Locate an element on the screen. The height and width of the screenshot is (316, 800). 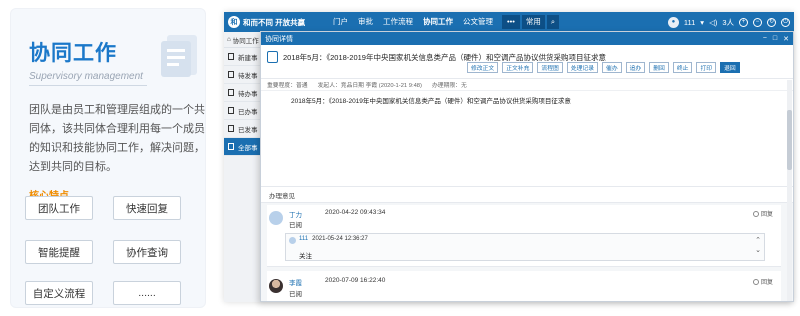
feature-collab-query: 协作查询 is located at coordinates (147, 252).